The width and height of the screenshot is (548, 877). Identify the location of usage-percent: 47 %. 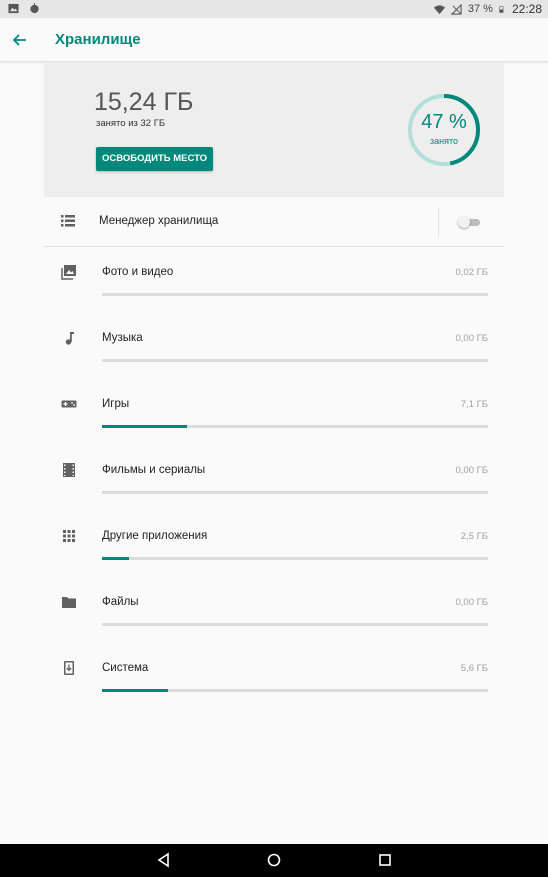
(444, 122).